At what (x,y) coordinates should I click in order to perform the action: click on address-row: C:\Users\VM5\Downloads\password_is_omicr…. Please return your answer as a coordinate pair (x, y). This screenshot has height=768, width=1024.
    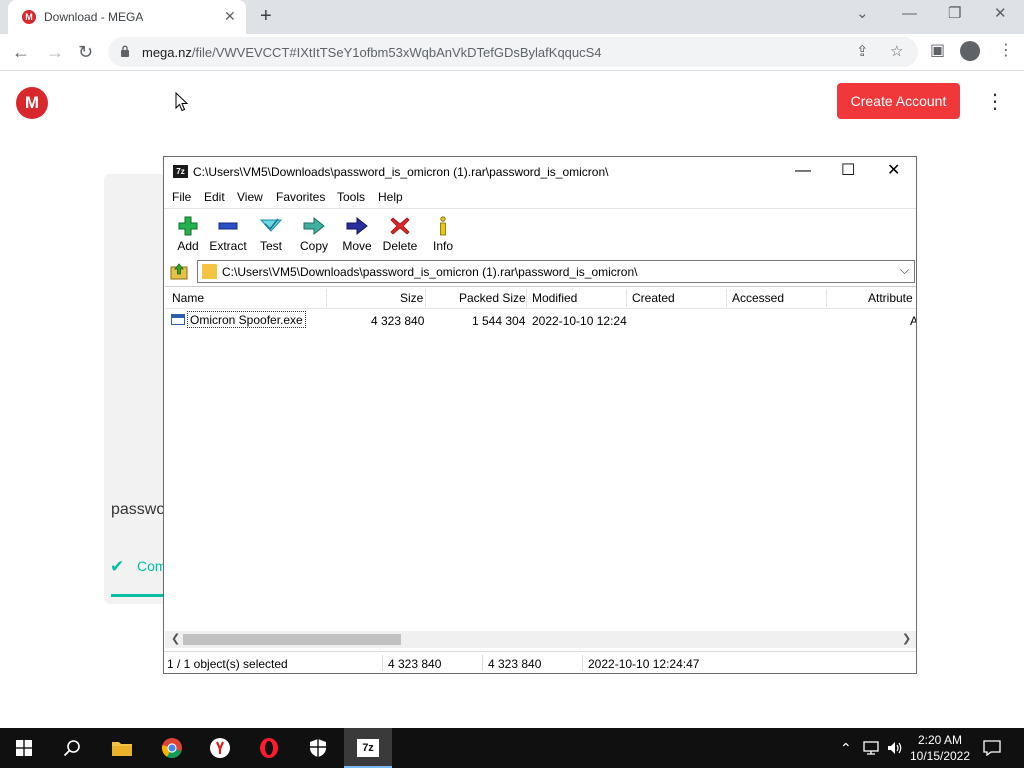
    Looking at the image, I should click on (540, 271).